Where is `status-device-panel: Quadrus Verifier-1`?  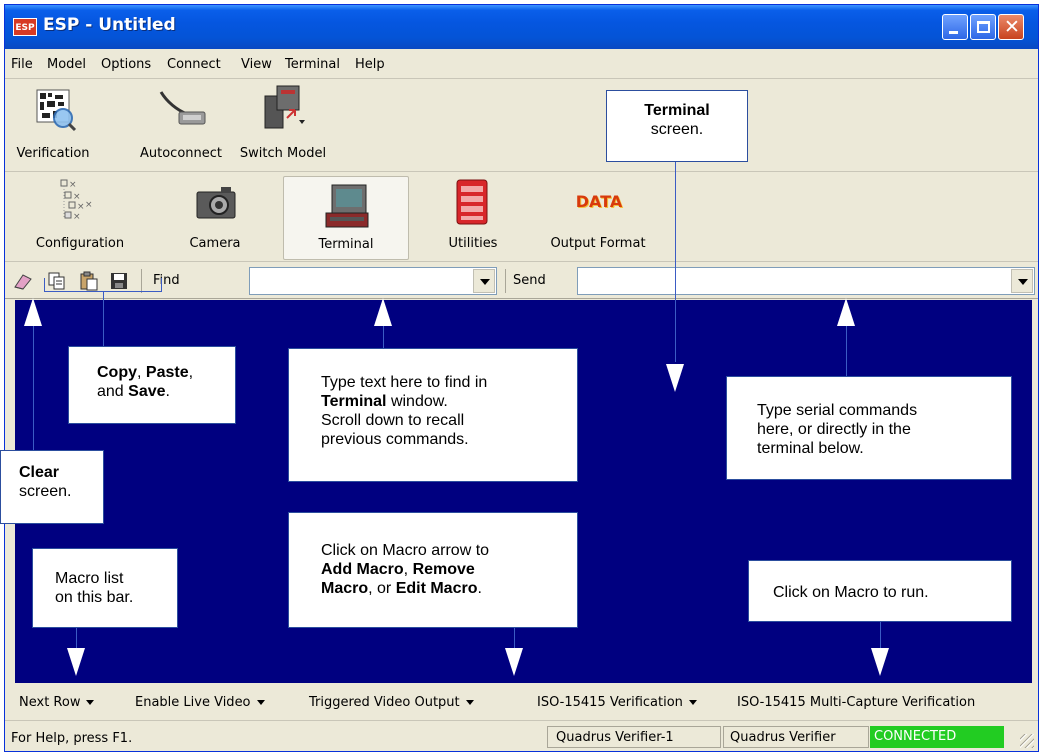
status-device-panel: Quadrus Verifier-1 is located at coordinates (634, 737).